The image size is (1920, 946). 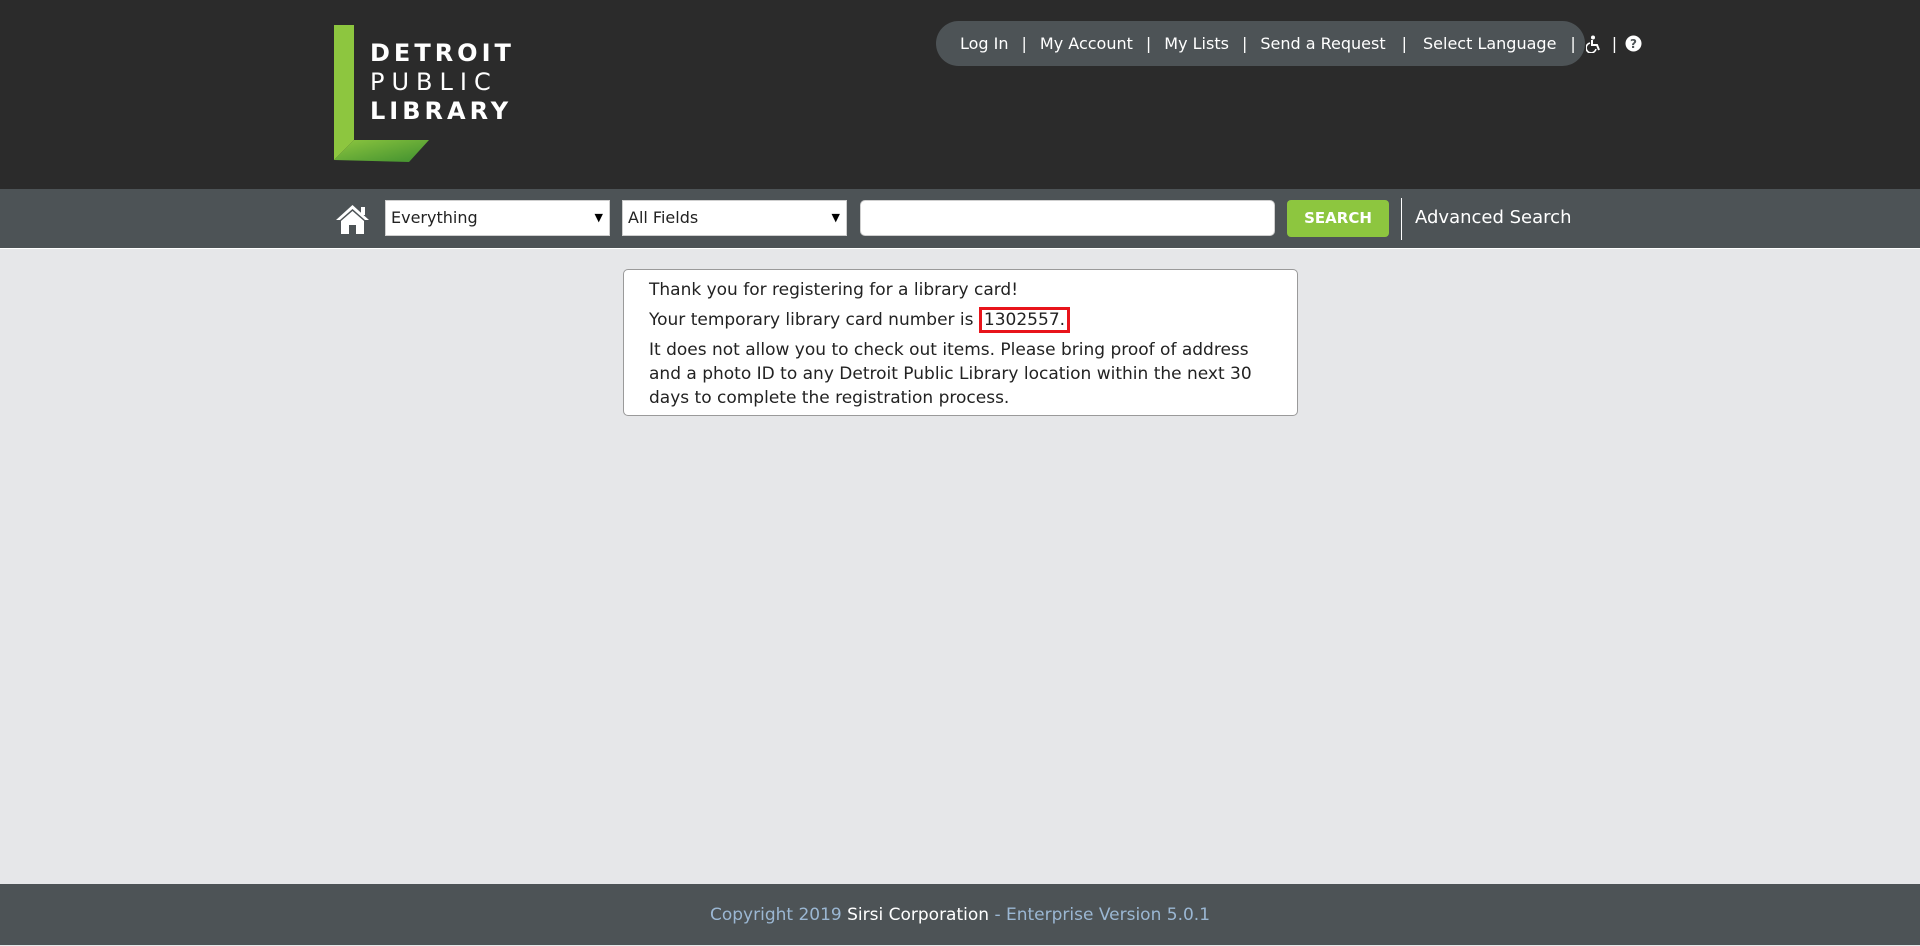 I want to click on accessibility-icon, so click(x=1594, y=44).